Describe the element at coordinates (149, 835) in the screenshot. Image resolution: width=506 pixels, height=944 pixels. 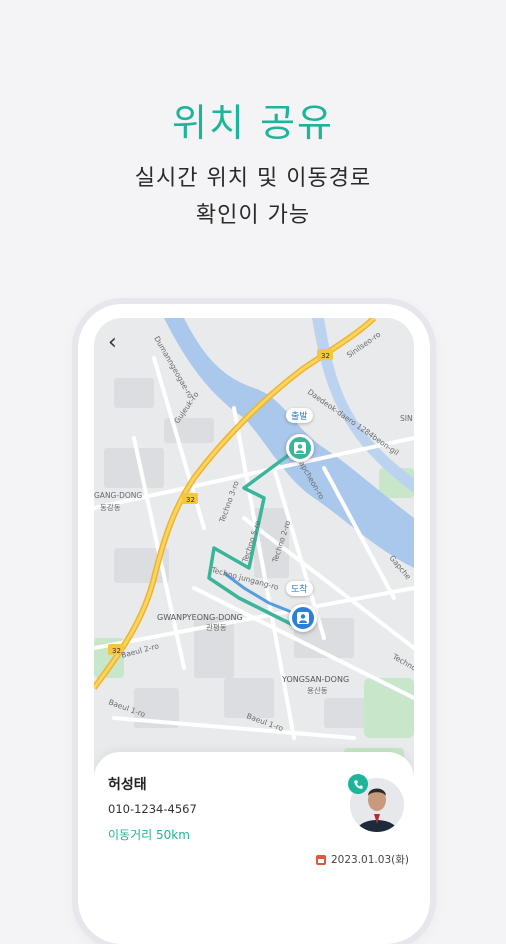
I see `travel-distance: 이동거리 50km` at that location.